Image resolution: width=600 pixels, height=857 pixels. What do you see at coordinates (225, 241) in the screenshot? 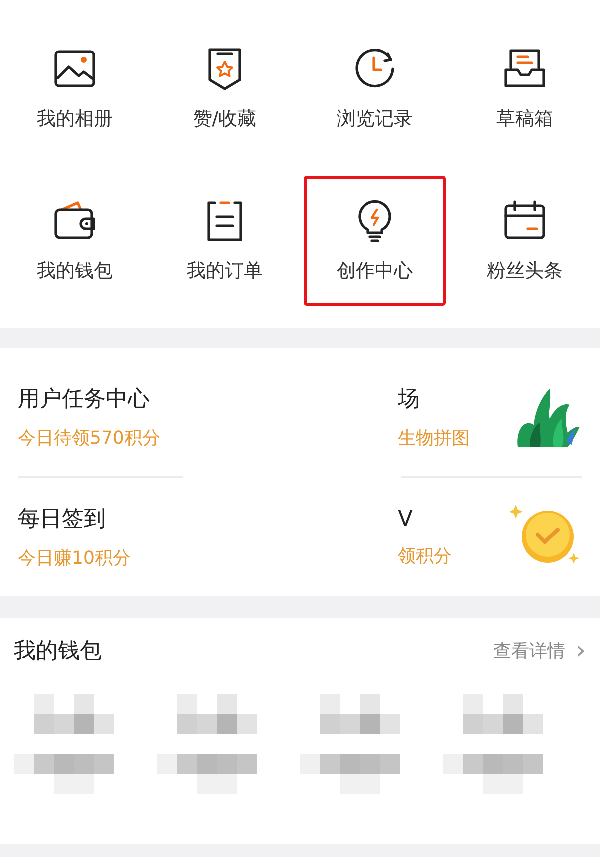
I see `shortcut-item: 我的订单` at bounding box center [225, 241].